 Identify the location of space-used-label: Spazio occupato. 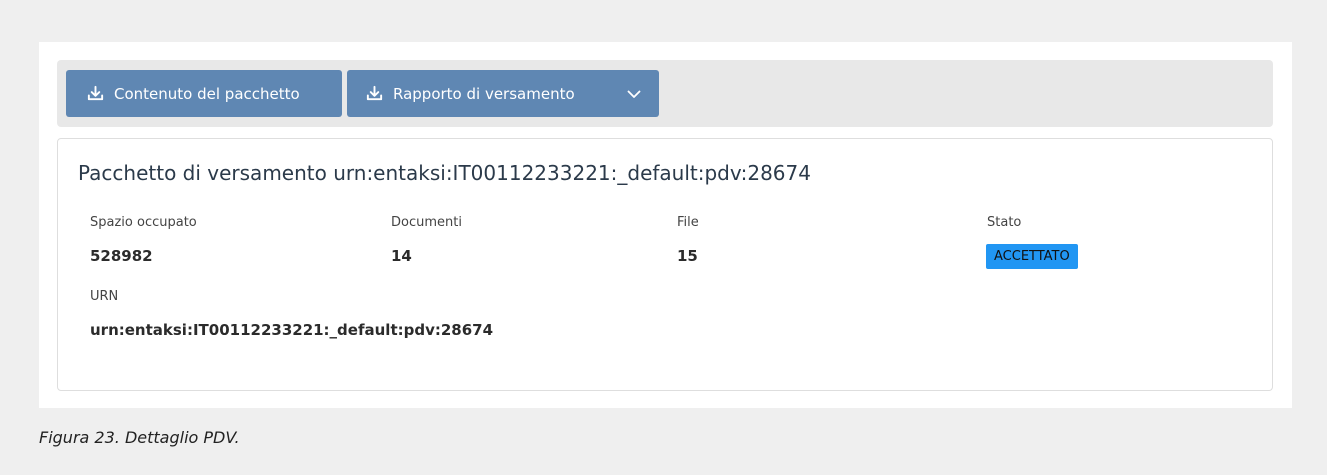
(143, 222).